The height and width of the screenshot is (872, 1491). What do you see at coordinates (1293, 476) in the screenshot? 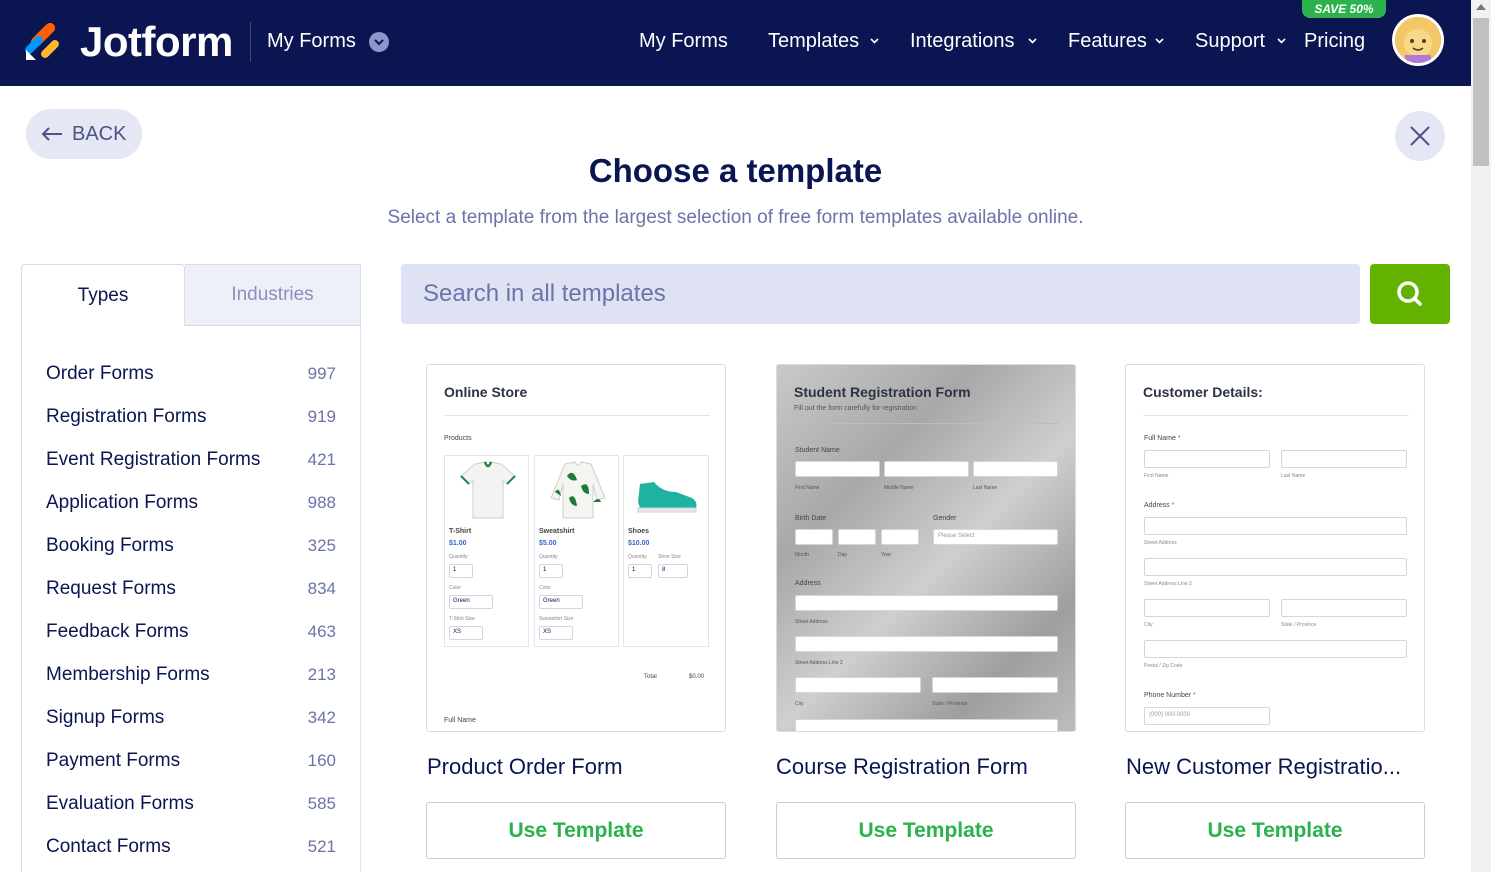
I see `preview-sublabel: Last Name` at bounding box center [1293, 476].